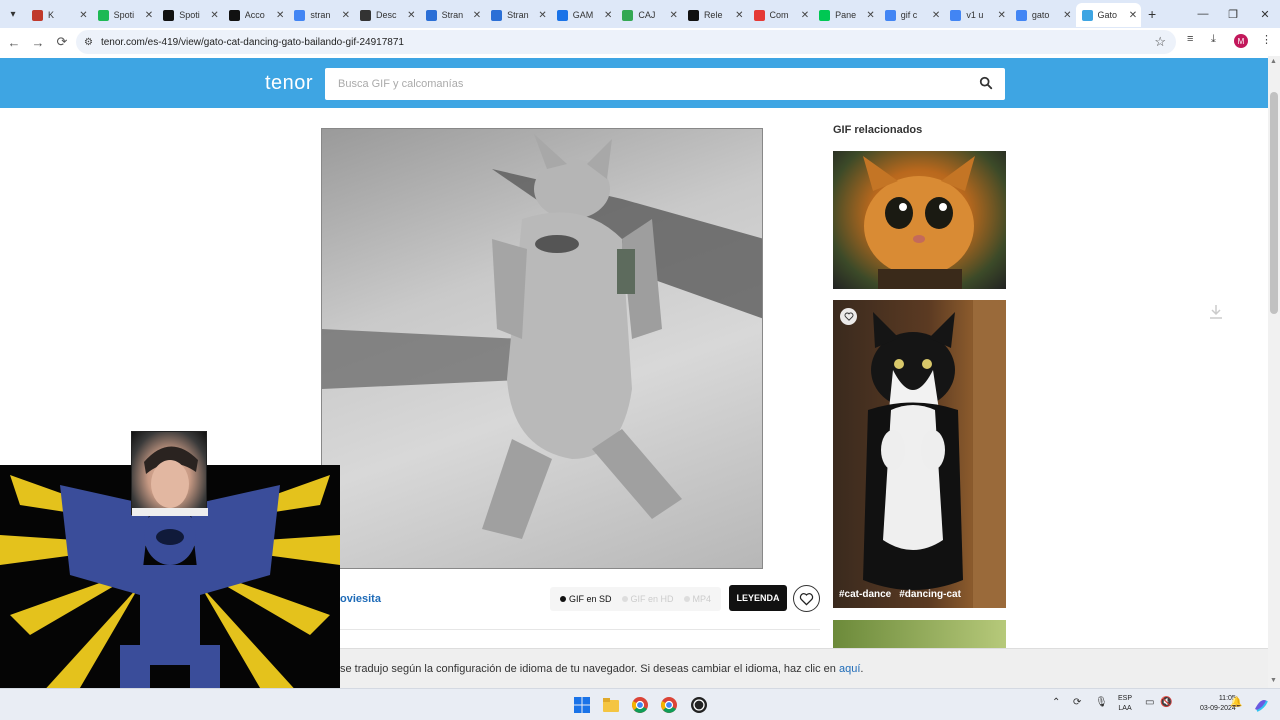 Image resolution: width=1280 pixels, height=720 pixels. Describe the element at coordinates (584, 15) in the screenshot. I see `browser-tab: GAM ✕` at that location.